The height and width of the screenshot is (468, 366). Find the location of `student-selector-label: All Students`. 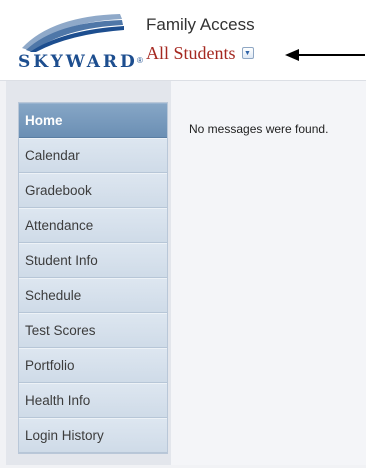

student-selector-label: All Students is located at coordinates (191, 53).